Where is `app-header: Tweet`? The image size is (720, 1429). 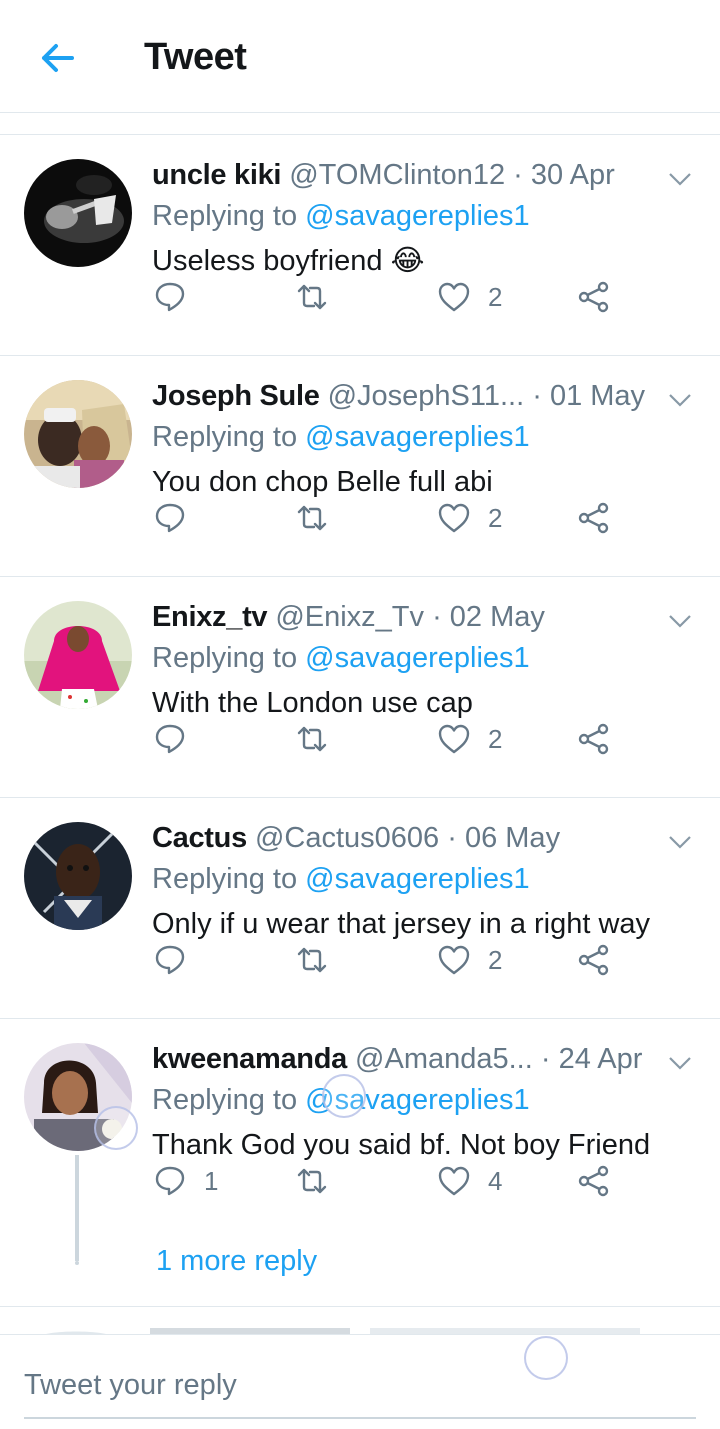
app-header: Tweet is located at coordinates (360, 56).